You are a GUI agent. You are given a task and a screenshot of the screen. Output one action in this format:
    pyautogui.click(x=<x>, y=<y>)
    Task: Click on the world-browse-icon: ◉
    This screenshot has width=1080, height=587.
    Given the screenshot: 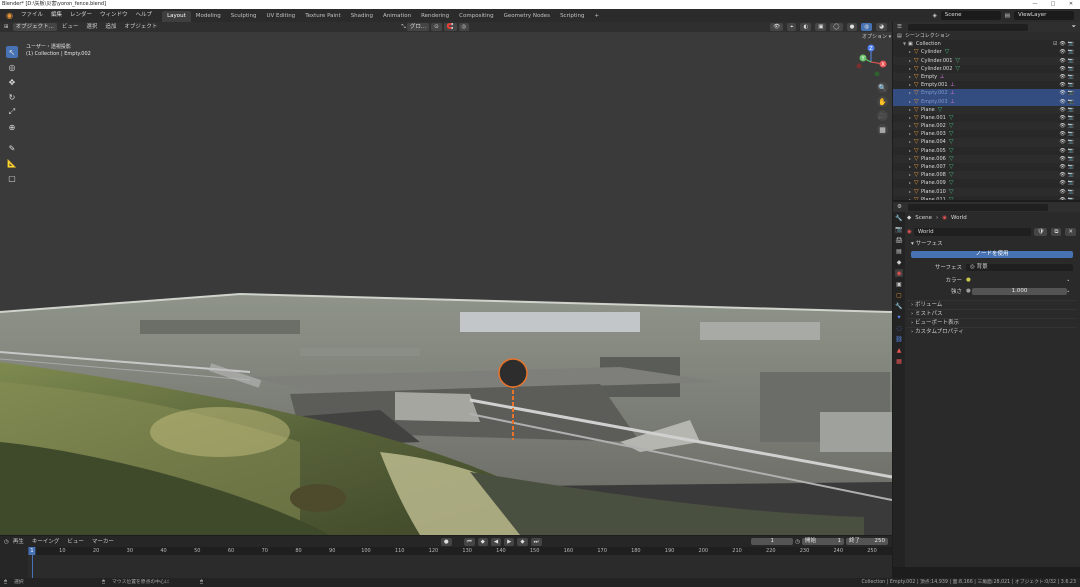 What is the action you would take?
    pyautogui.click(x=909, y=232)
    